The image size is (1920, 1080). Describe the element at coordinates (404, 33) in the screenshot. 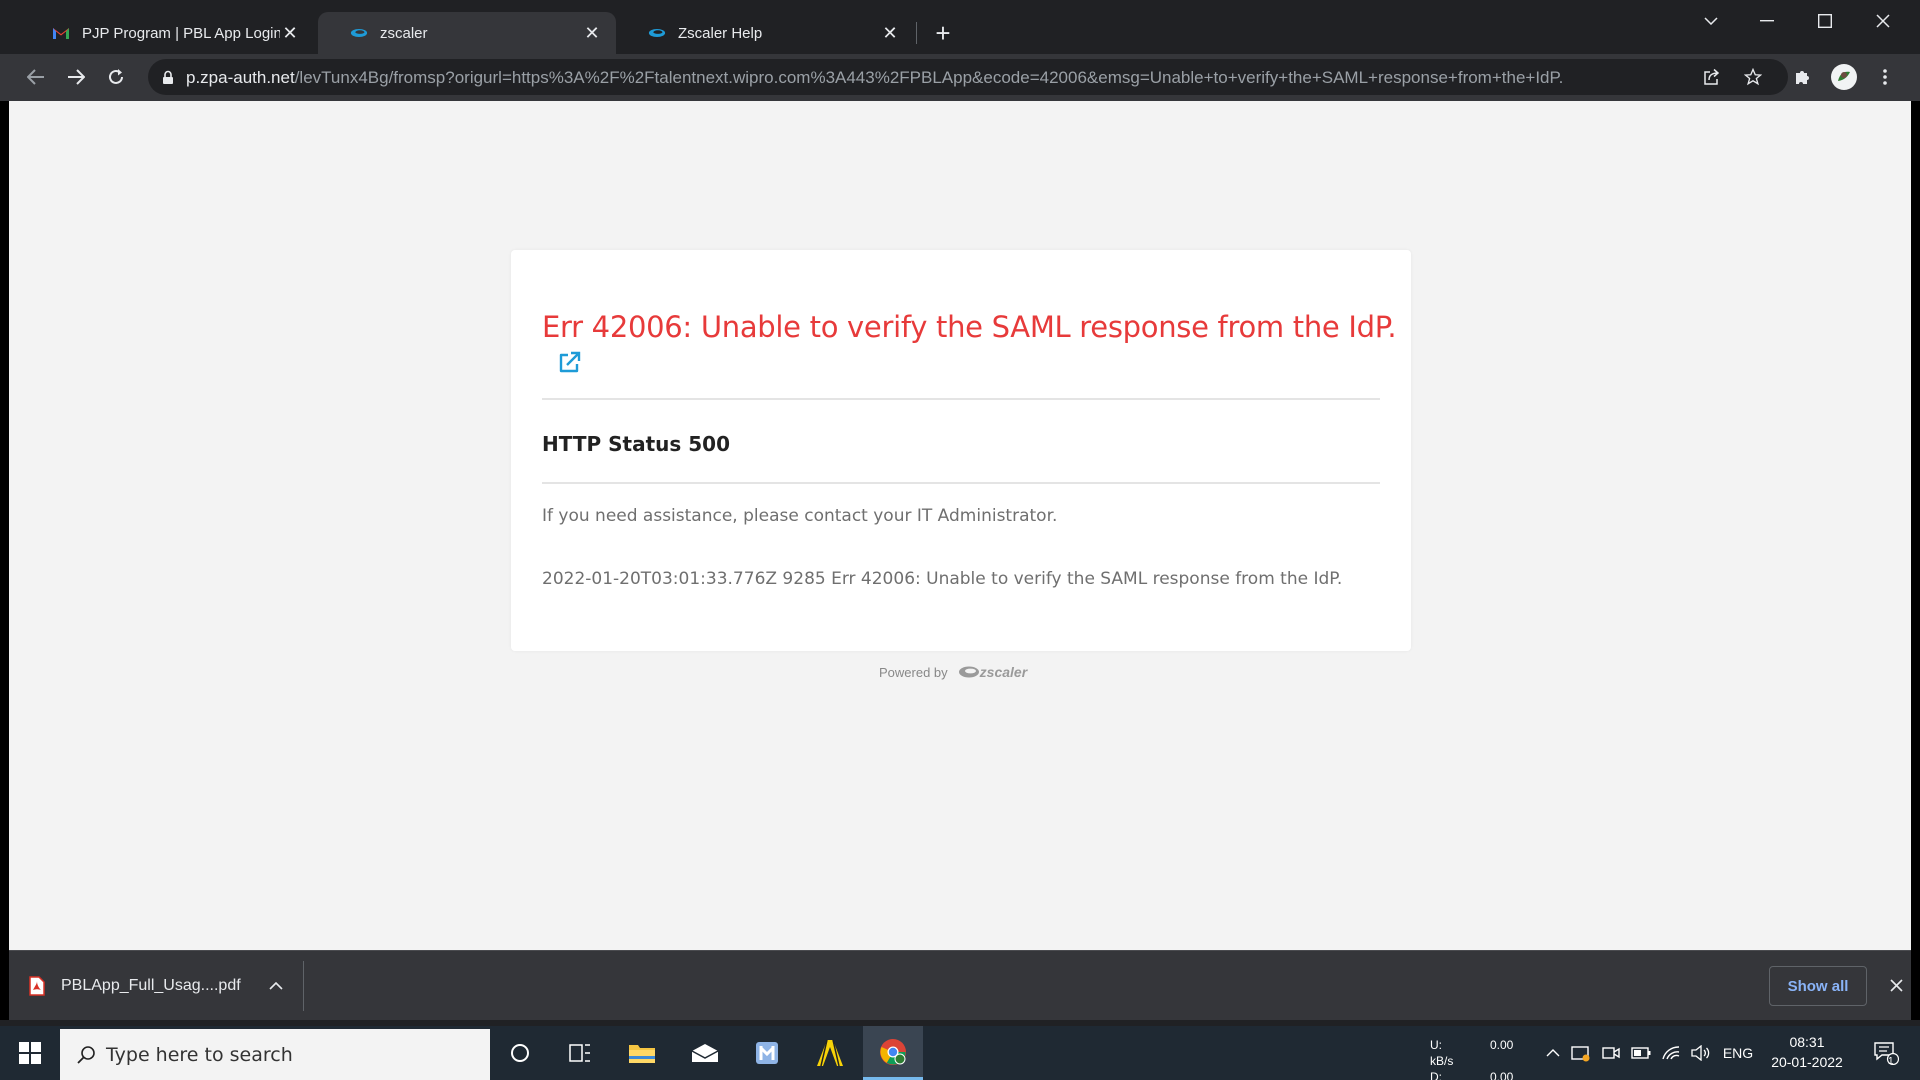

I see `tab-title: zscaler` at that location.